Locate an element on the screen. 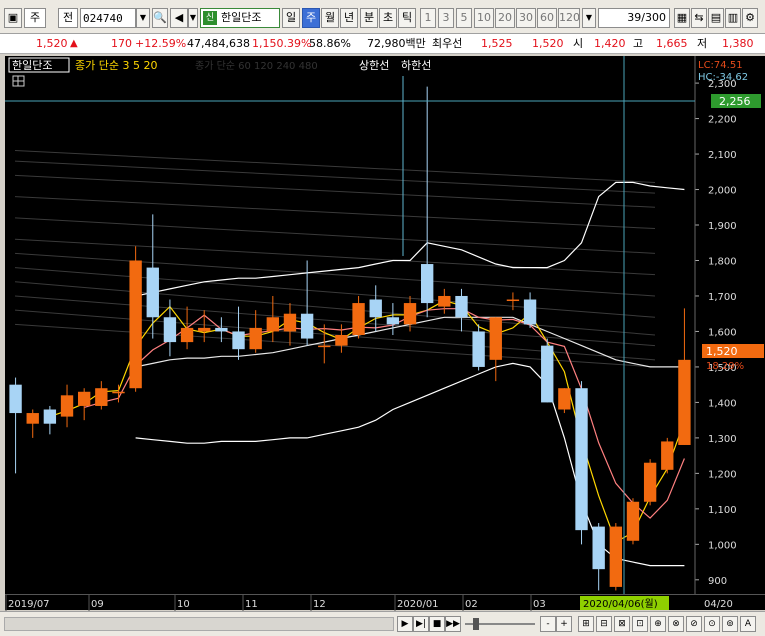  settings-icon: ⚙ is located at coordinates (750, 18).